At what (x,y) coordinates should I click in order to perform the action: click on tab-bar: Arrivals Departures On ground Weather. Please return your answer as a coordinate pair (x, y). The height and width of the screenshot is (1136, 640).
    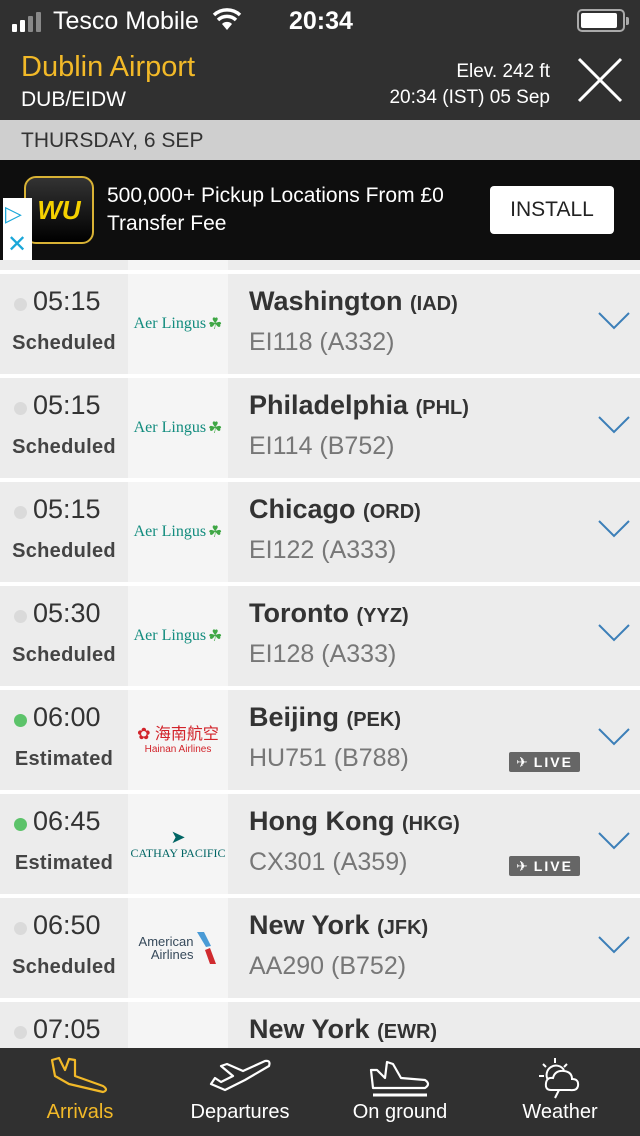
    Looking at the image, I should click on (320, 1092).